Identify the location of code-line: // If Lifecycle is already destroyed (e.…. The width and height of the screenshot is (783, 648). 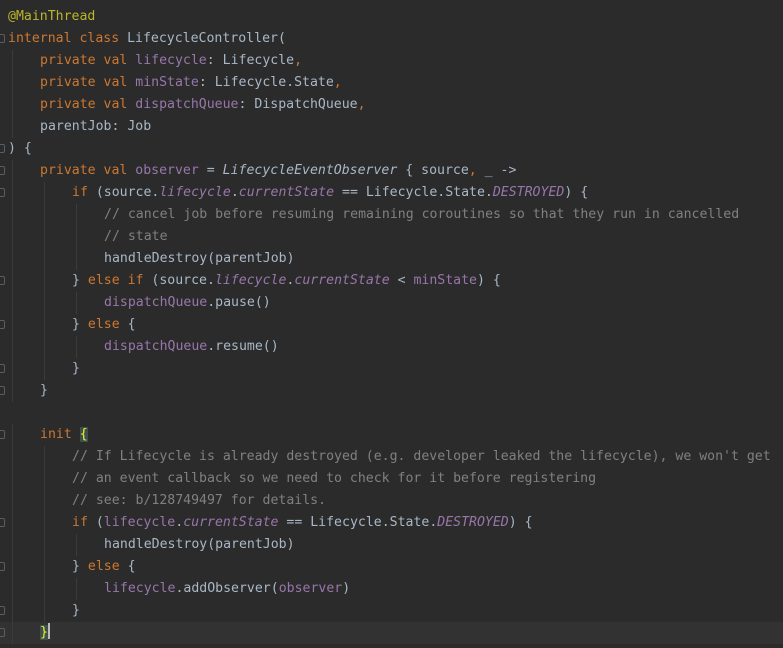
(391, 457).